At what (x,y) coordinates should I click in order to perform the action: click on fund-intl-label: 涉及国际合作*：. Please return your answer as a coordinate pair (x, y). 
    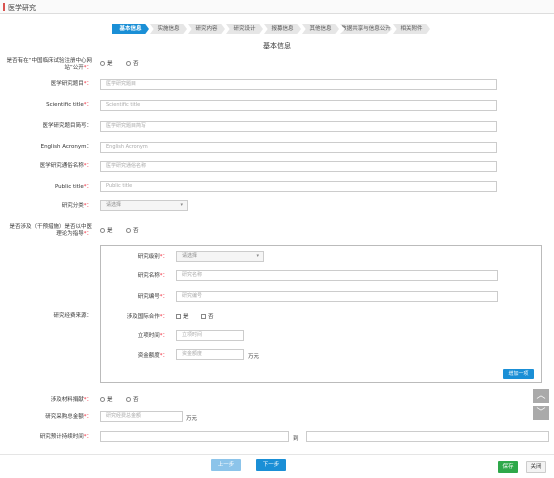
    Looking at the image, I should click on (147, 317).